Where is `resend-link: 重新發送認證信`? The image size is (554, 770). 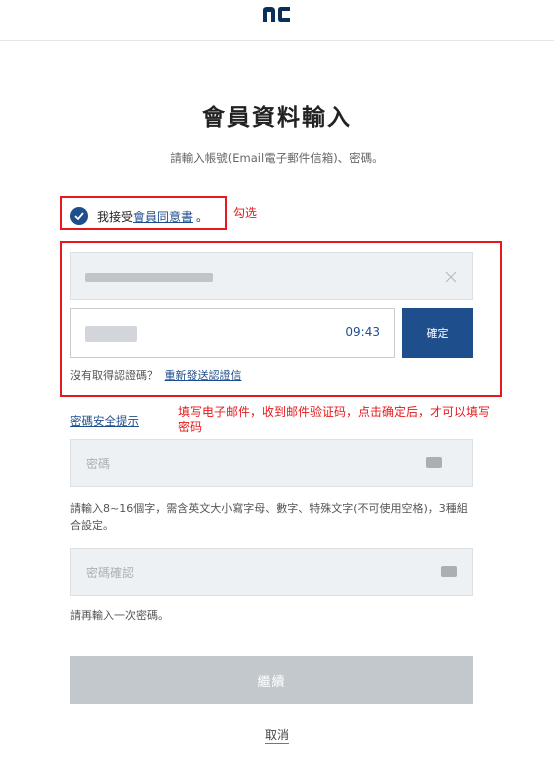
resend-link: 重新發送認證信 is located at coordinates (203, 375).